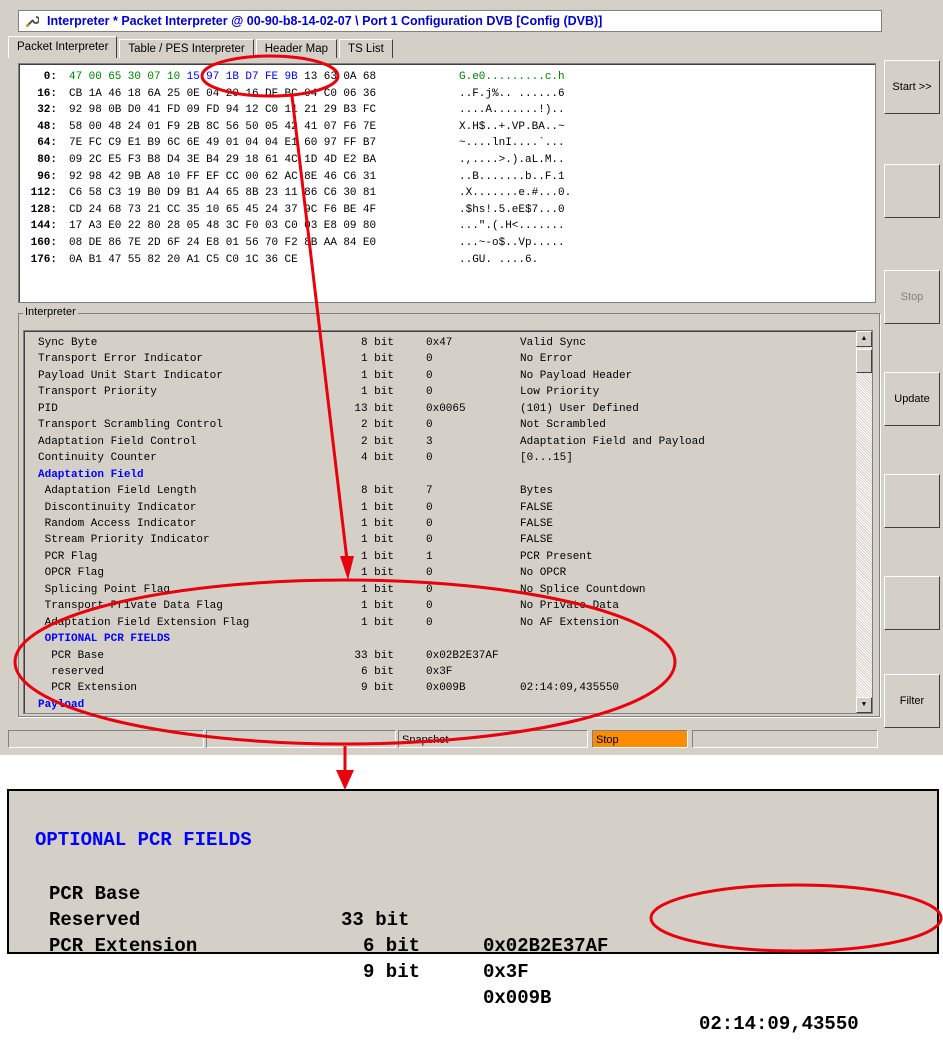 This screenshot has width=943, height=1063. Describe the element at coordinates (796, 918) in the screenshot. I see `pcr-time-highlight-ellipse` at that location.